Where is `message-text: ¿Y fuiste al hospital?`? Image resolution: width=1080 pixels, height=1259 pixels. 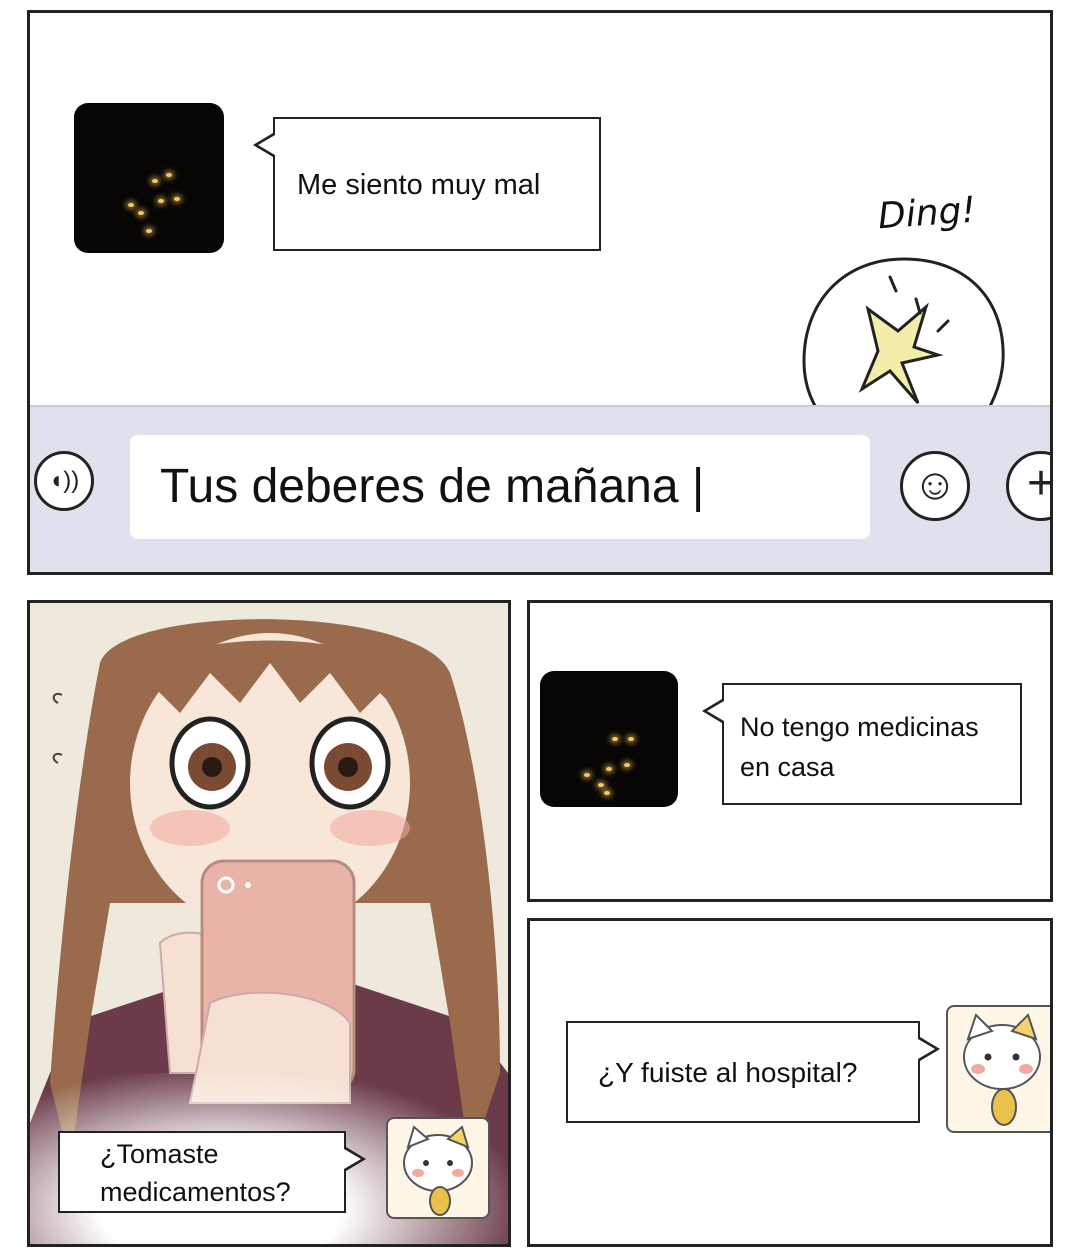 message-text: ¿Y fuiste al hospital? is located at coordinates (728, 1072).